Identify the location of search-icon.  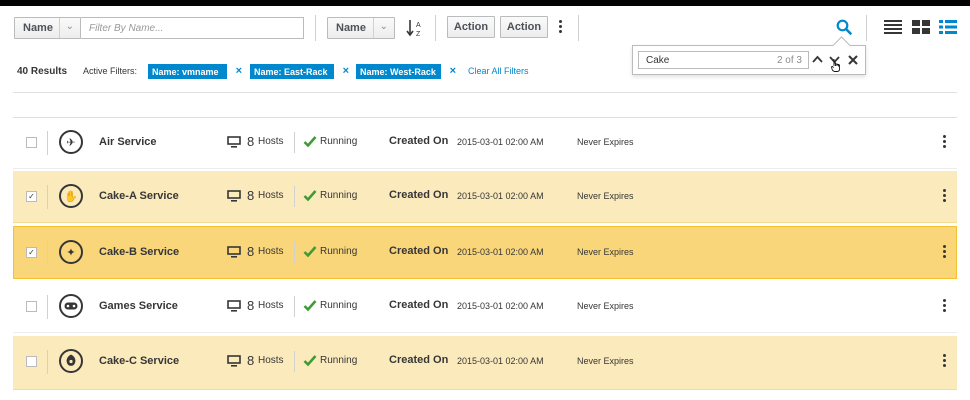
(844, 27).